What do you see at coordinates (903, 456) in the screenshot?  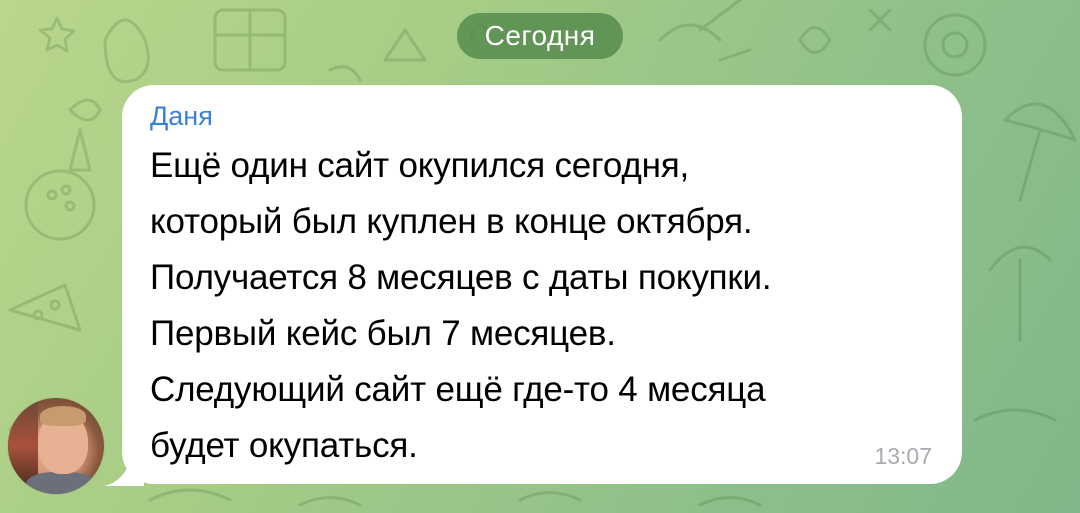 I see `message-timestamp: 13:07` at bounding box center [903, 456].